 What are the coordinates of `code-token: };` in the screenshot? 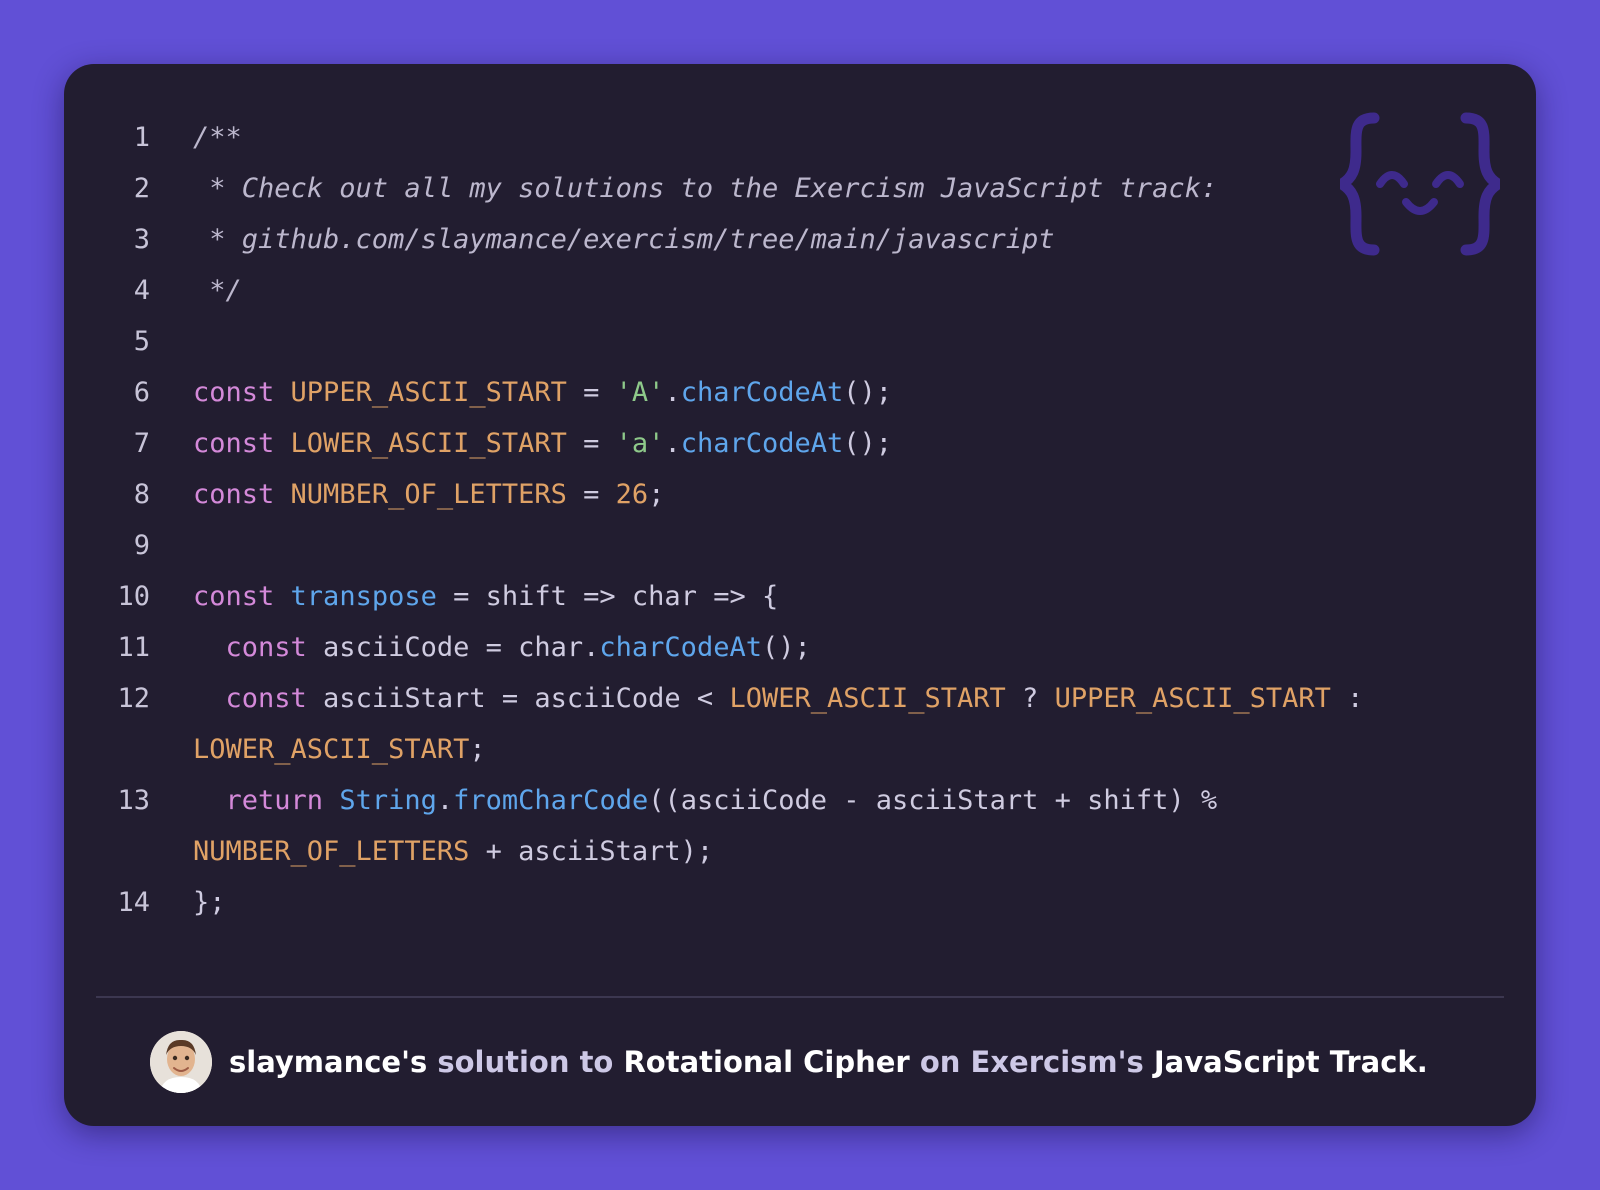 It's located at (209, 902).